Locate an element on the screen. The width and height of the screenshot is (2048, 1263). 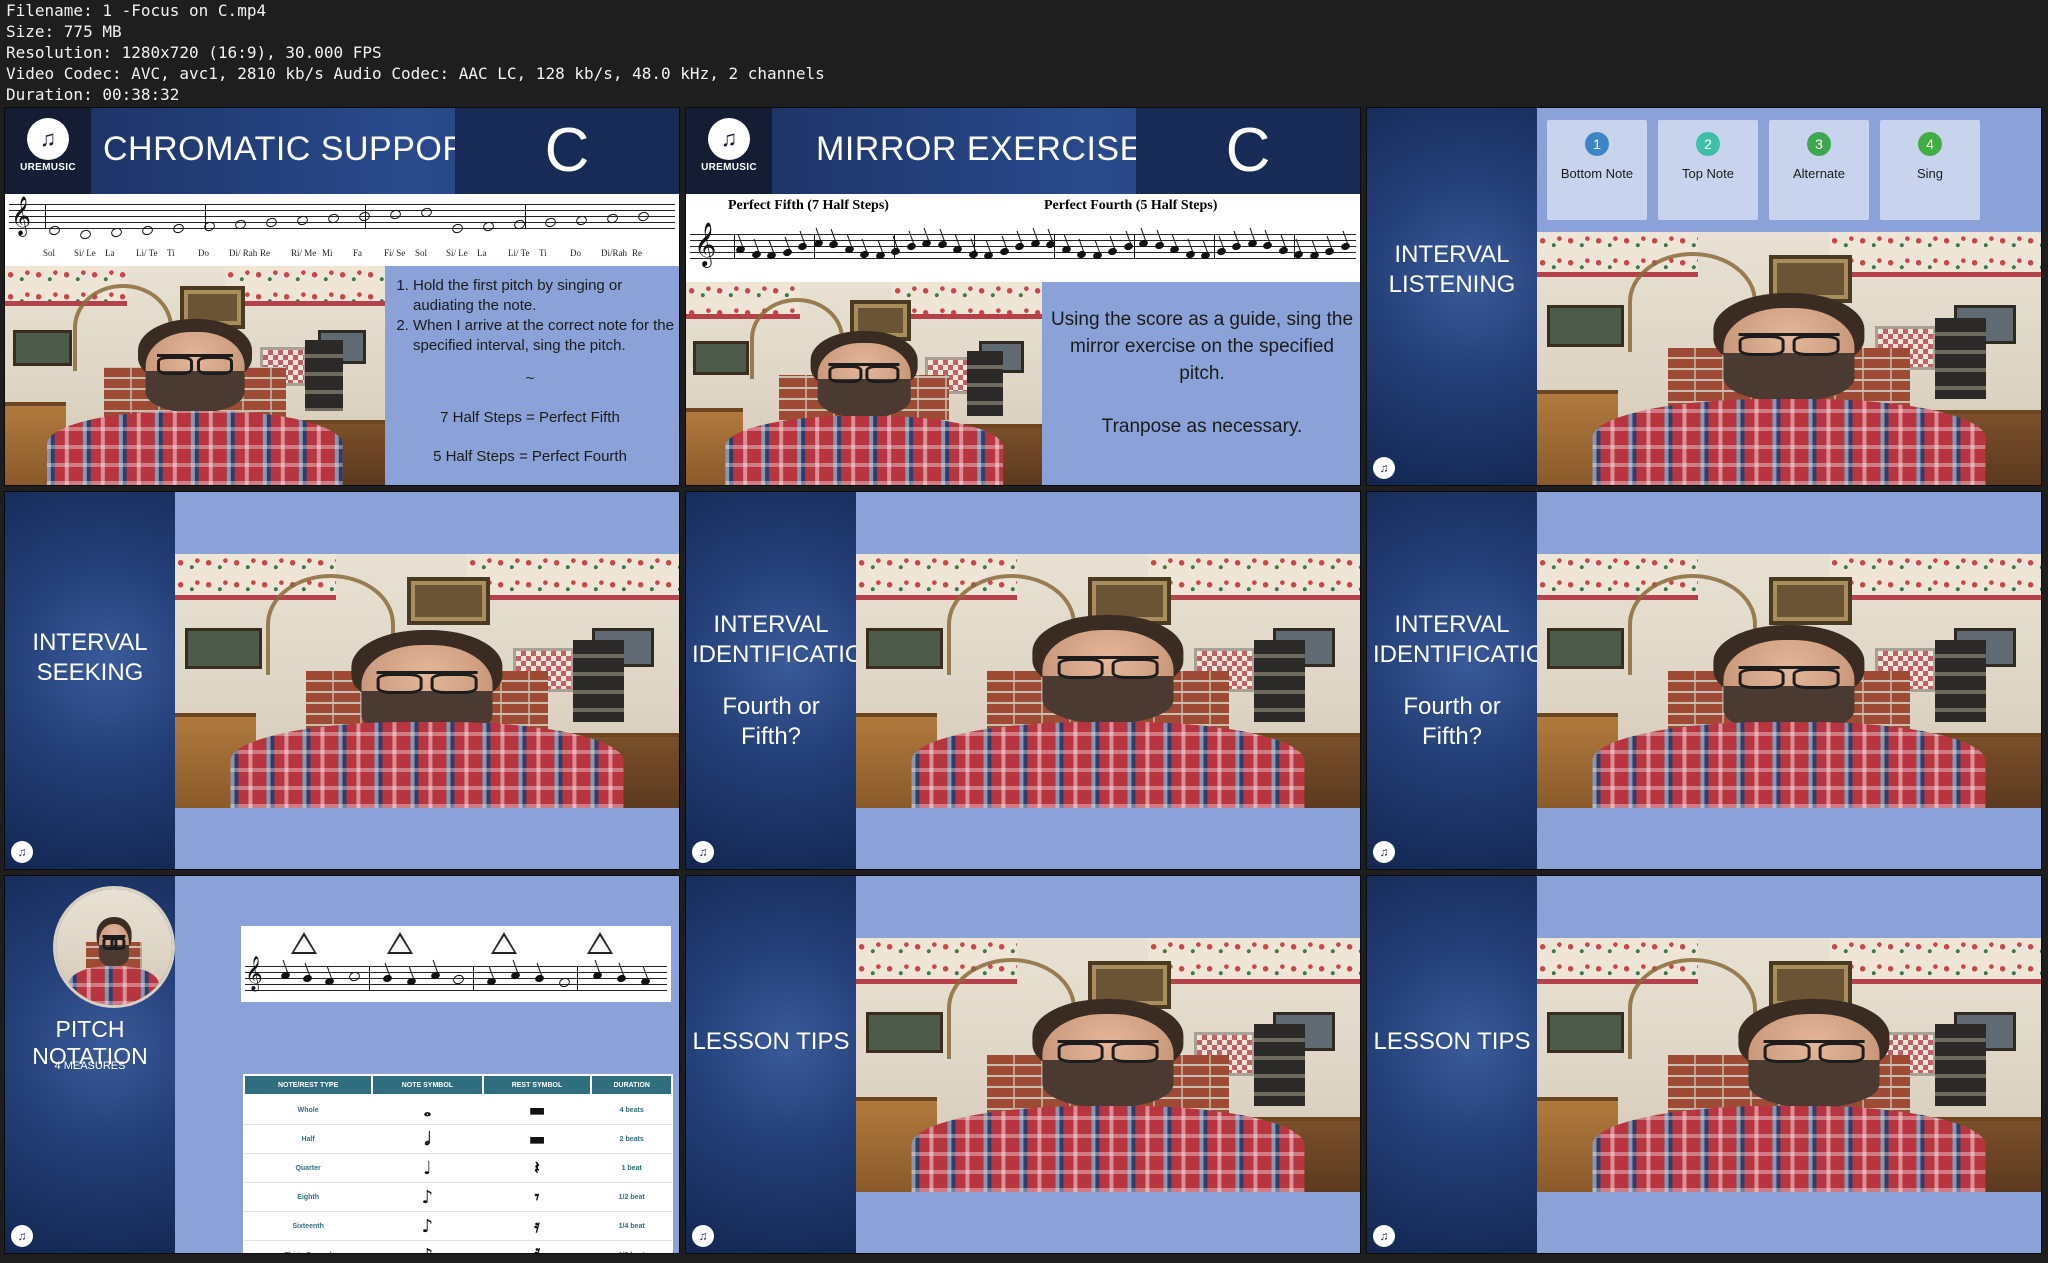
solfege-label: Fa is located at coordinates (357, 253).